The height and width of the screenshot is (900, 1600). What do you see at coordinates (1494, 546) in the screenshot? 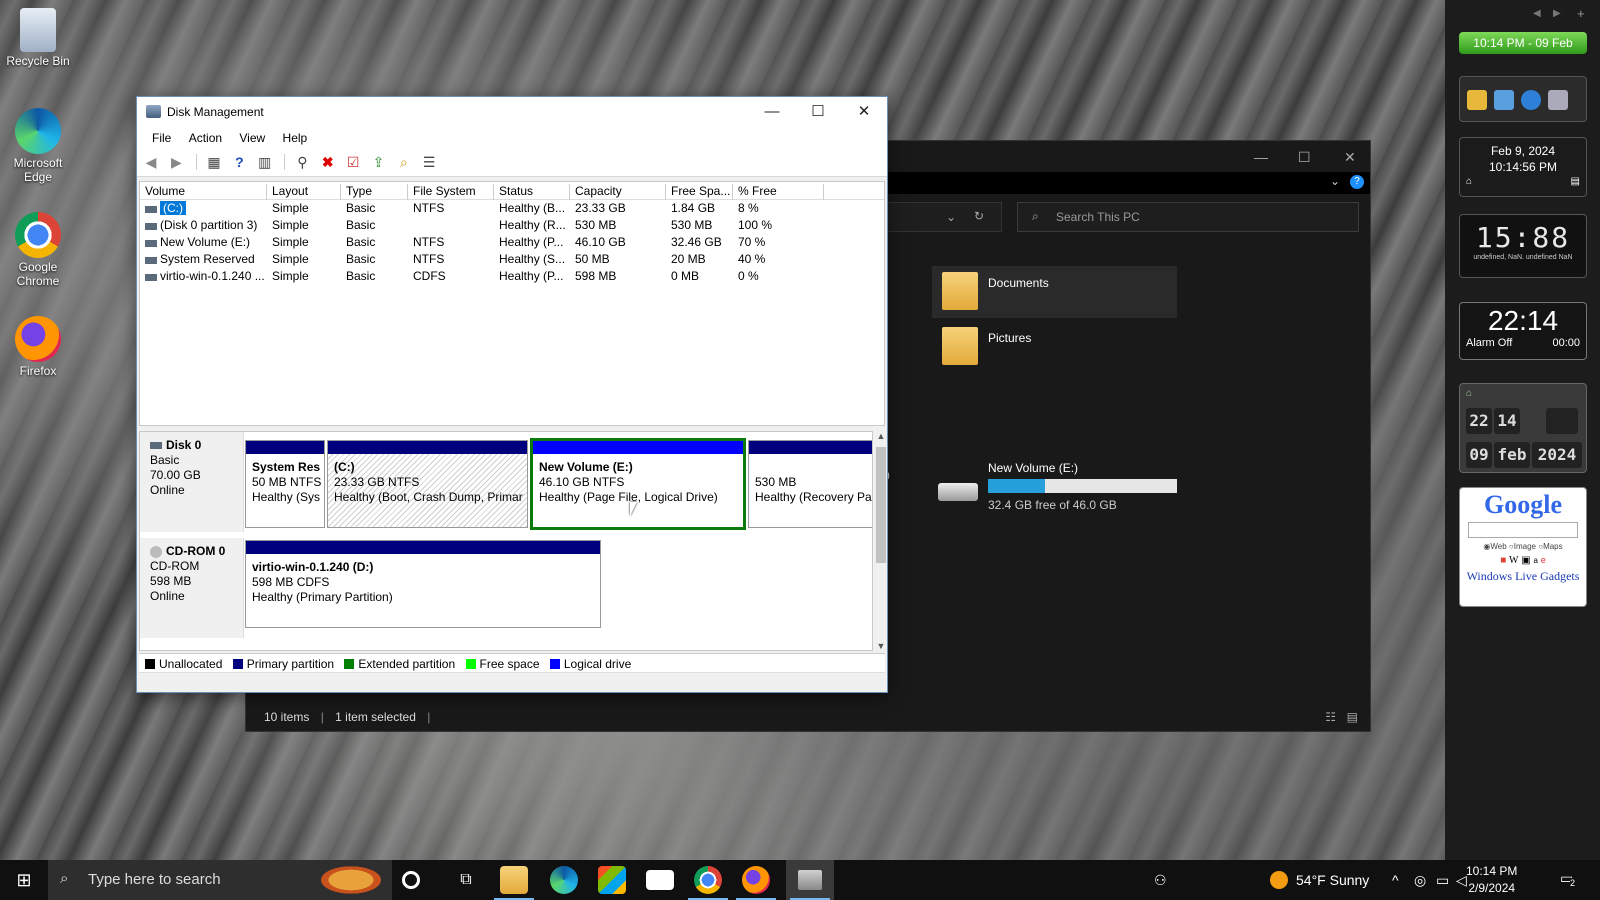
I see `option-web: ◉Web` at bounding box center [1494, 546].